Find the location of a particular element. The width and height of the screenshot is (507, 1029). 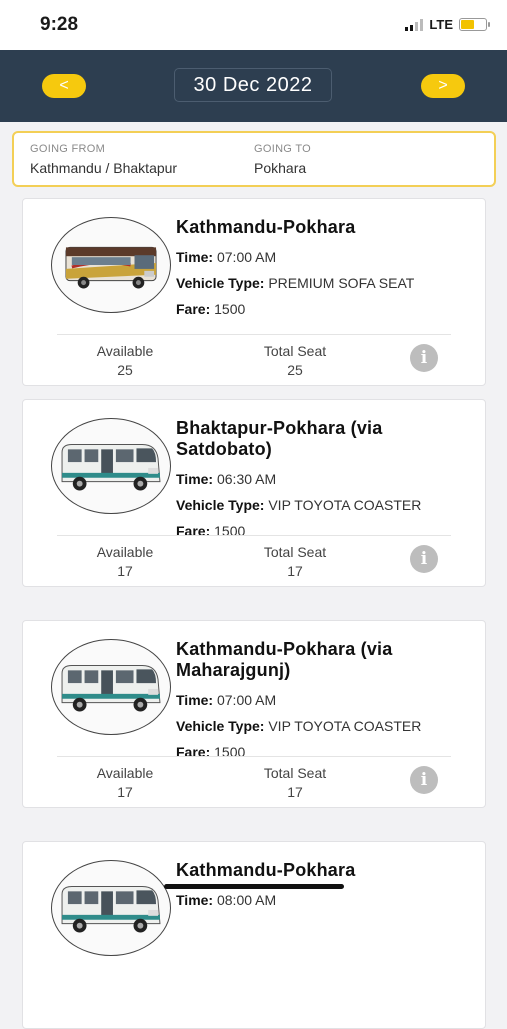

going-to: GOING TO Pokhara is located at coordinates (282, 159).